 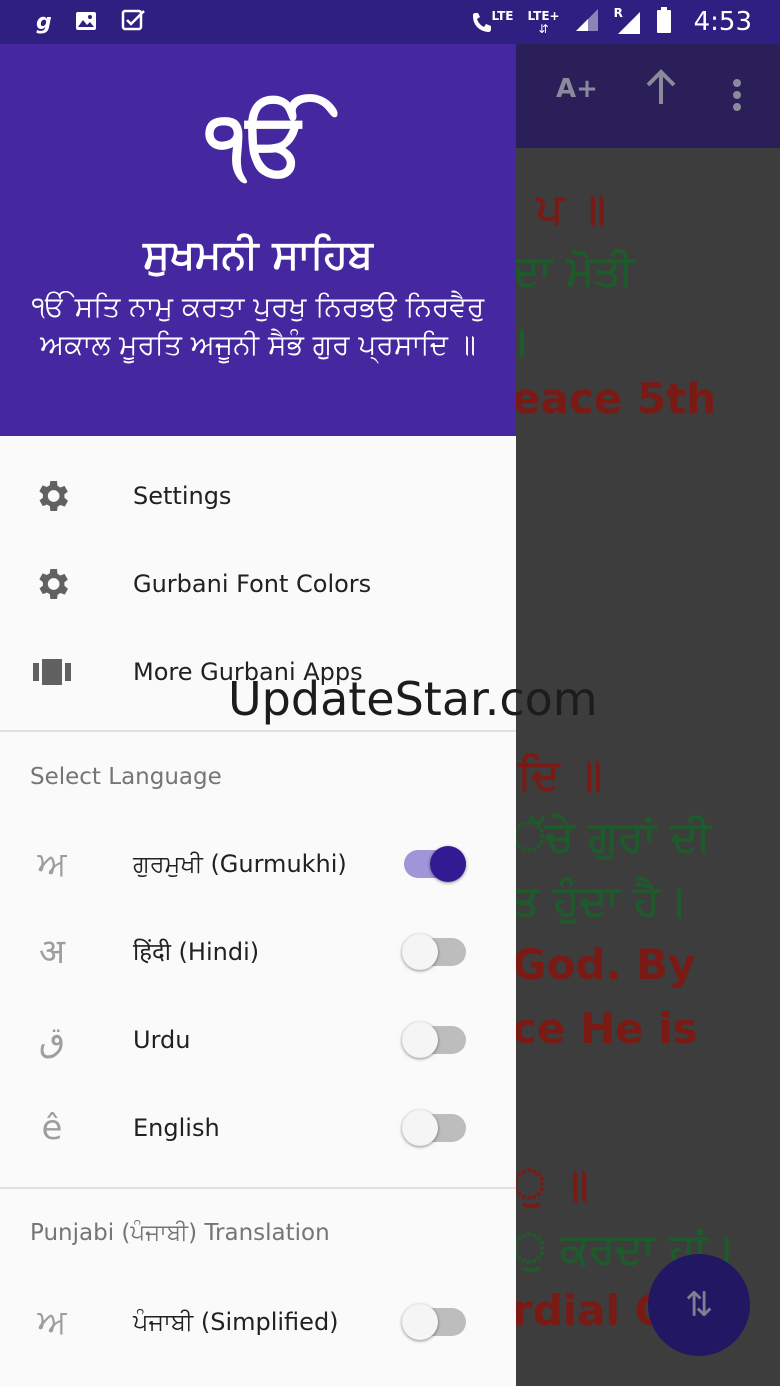 I want to click on gurmukhi-toggle, so click(x=435, y=864).